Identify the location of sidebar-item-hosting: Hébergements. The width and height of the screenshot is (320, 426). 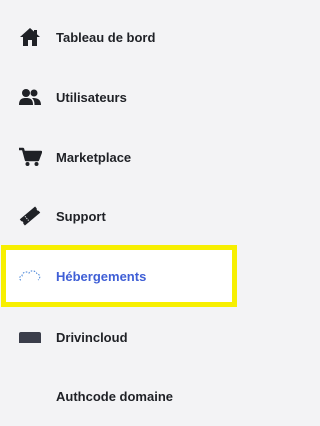
(120, 276).